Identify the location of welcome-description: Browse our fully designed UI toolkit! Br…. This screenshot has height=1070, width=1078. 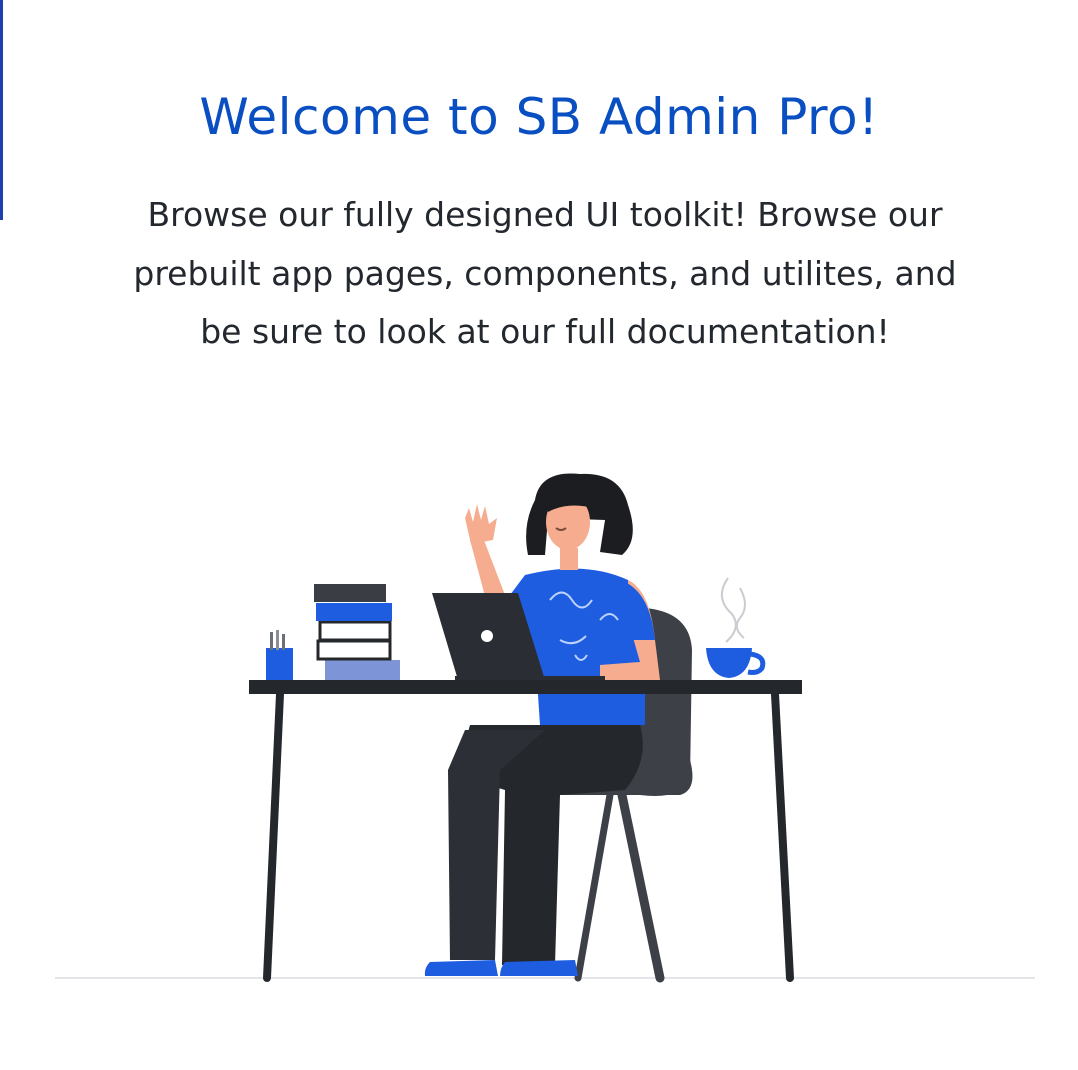
(545, 273).